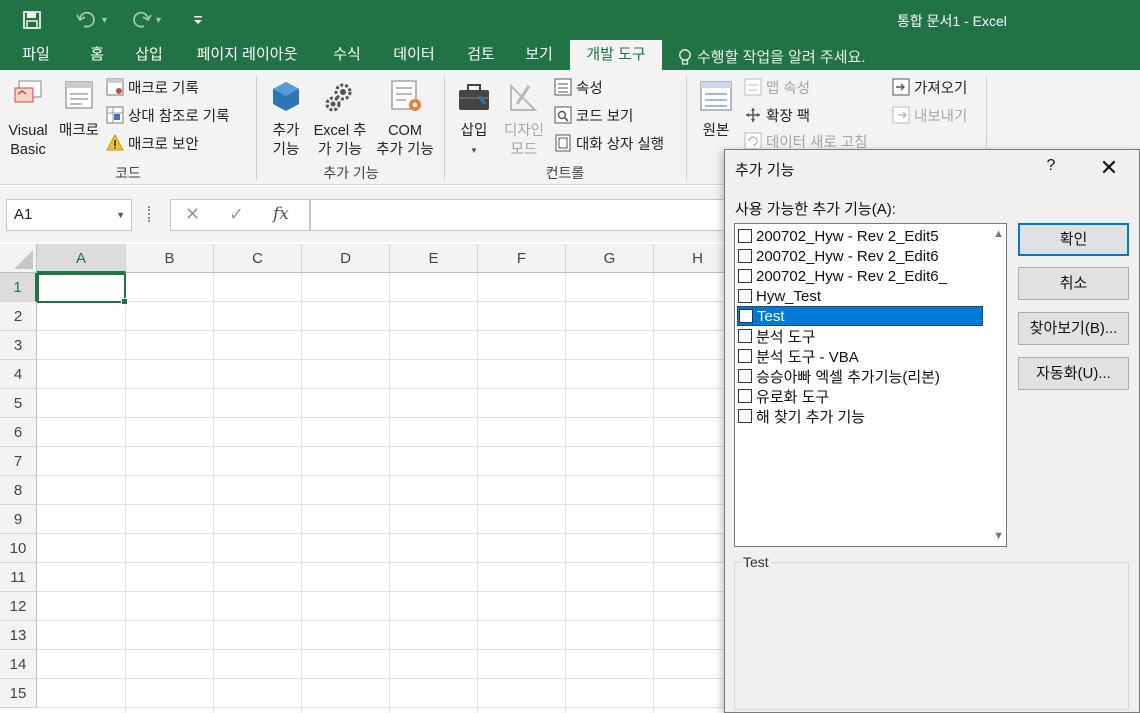 Image resolution: width=1140 pixels, height=713 pixels. I want to click on expansion-packs-button: 확장 팩, so click(777, 115).